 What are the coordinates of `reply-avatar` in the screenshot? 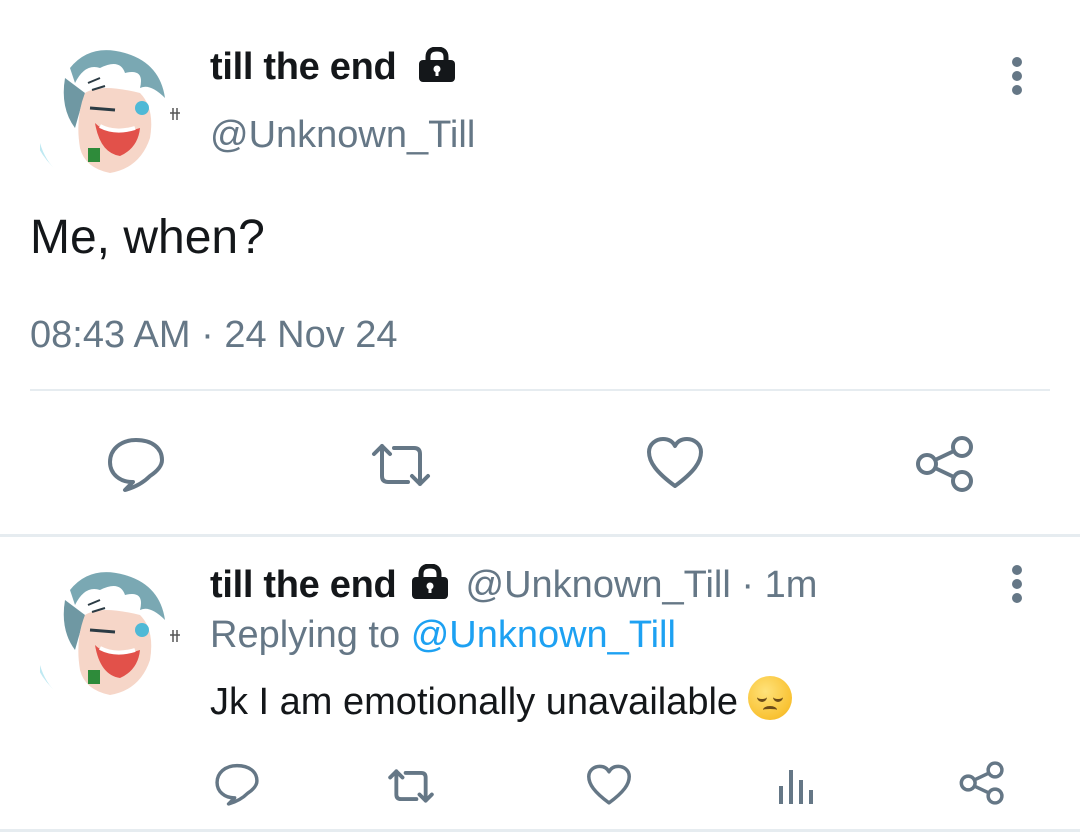 It's located at (105, 635).